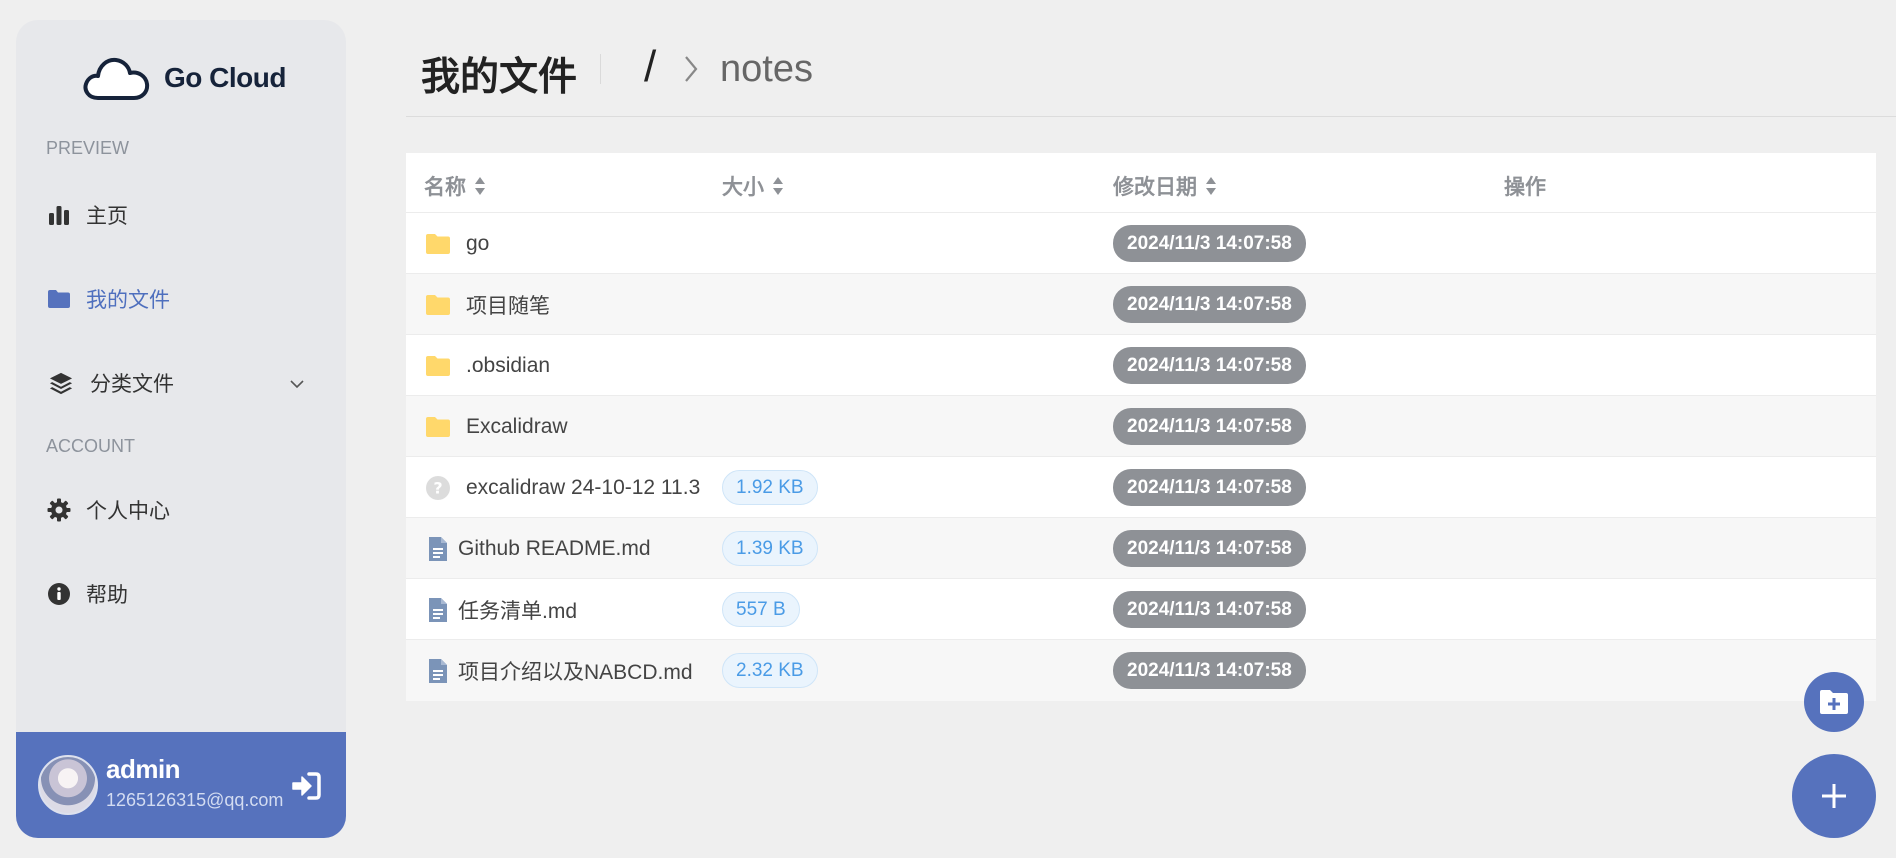 This screenshot has height=858, width=1896. I want to click on bar-chart-icon, so click(59, 215).